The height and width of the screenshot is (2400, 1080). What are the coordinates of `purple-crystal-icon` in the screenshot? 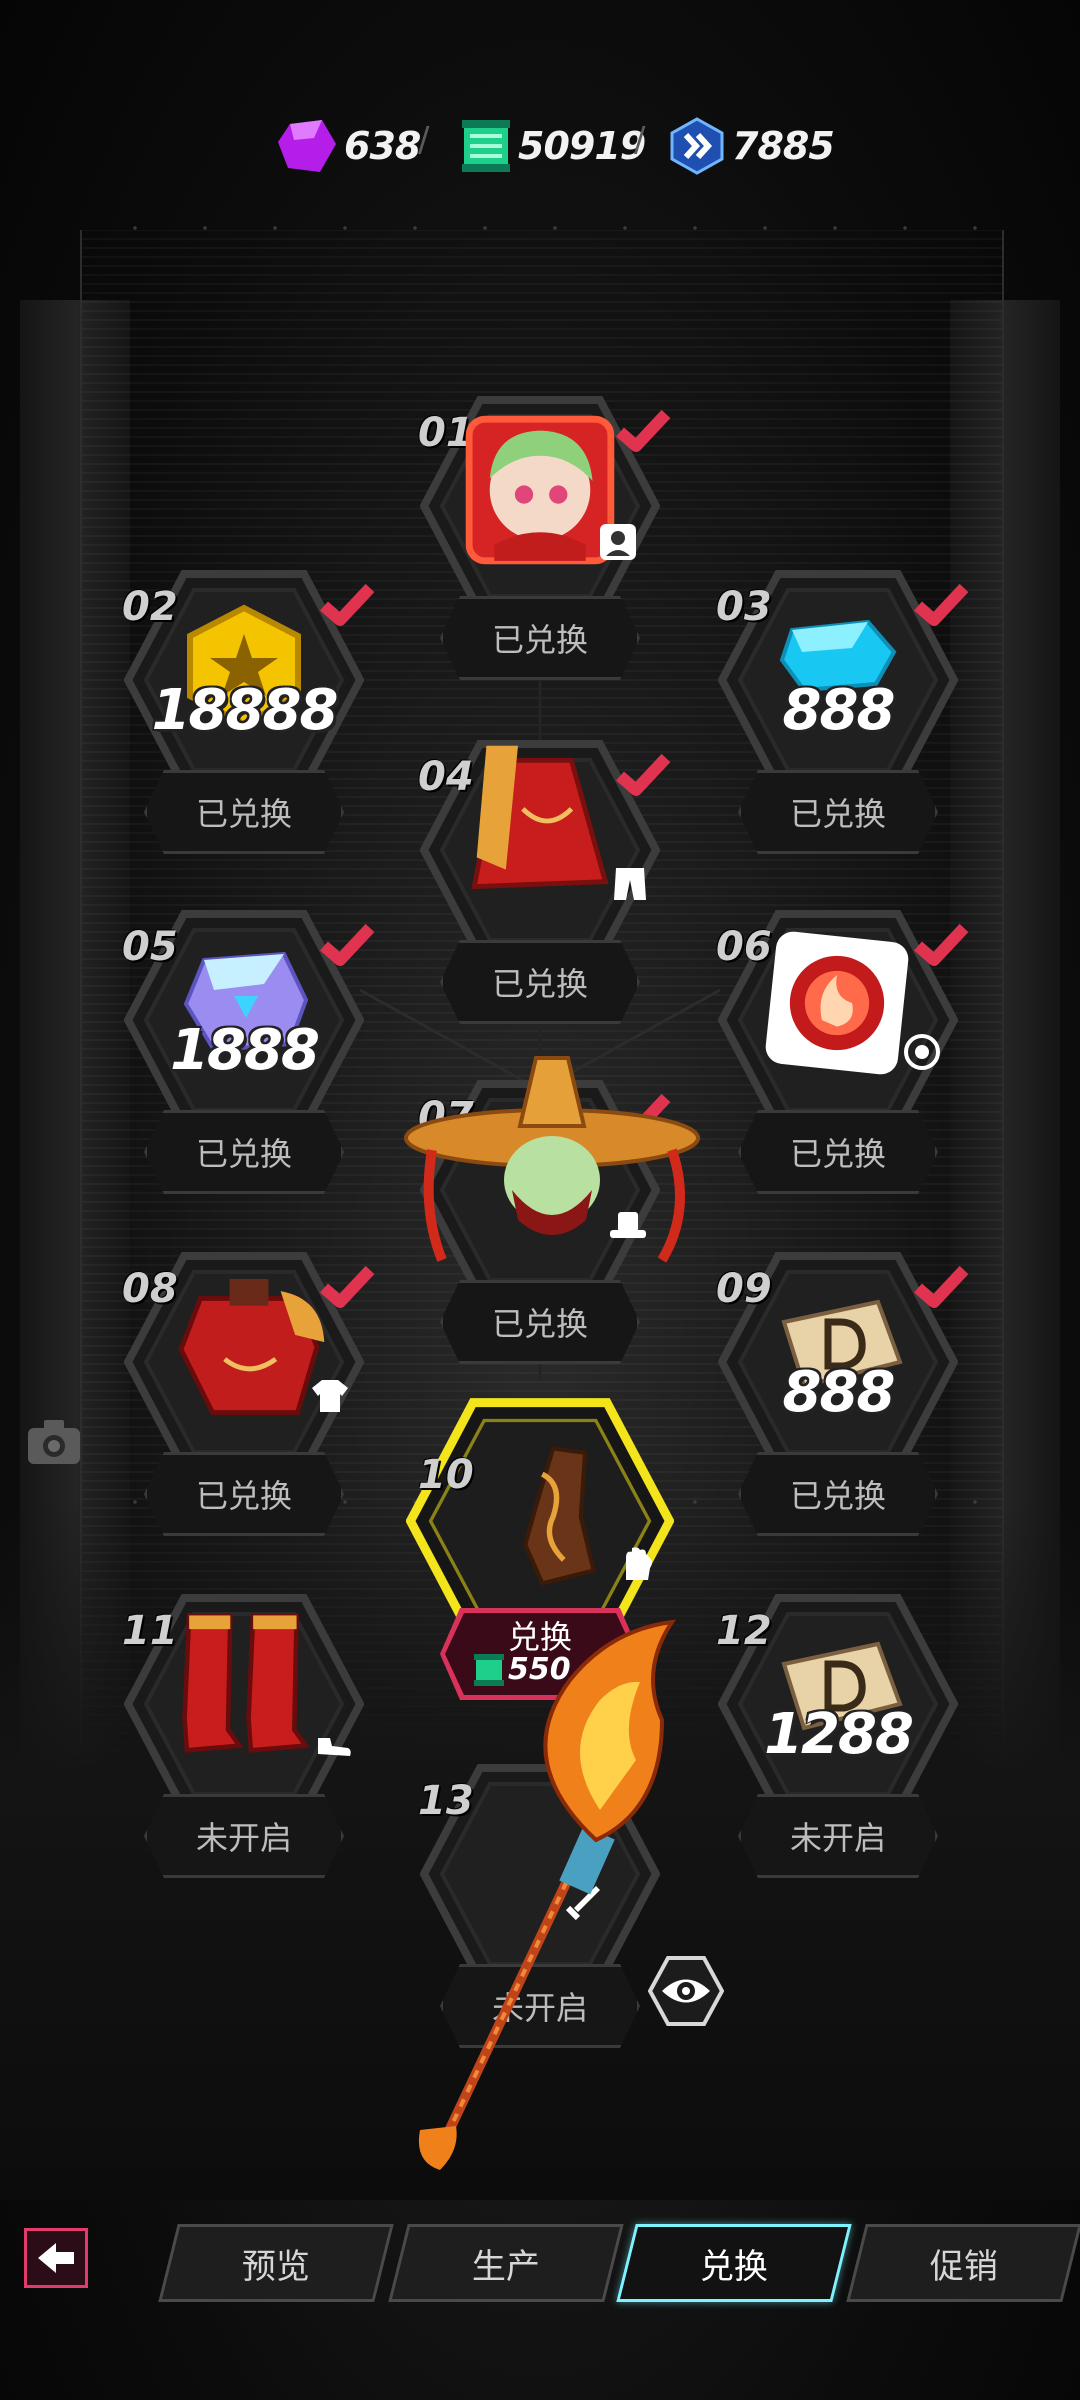 It's located at (307, 146).